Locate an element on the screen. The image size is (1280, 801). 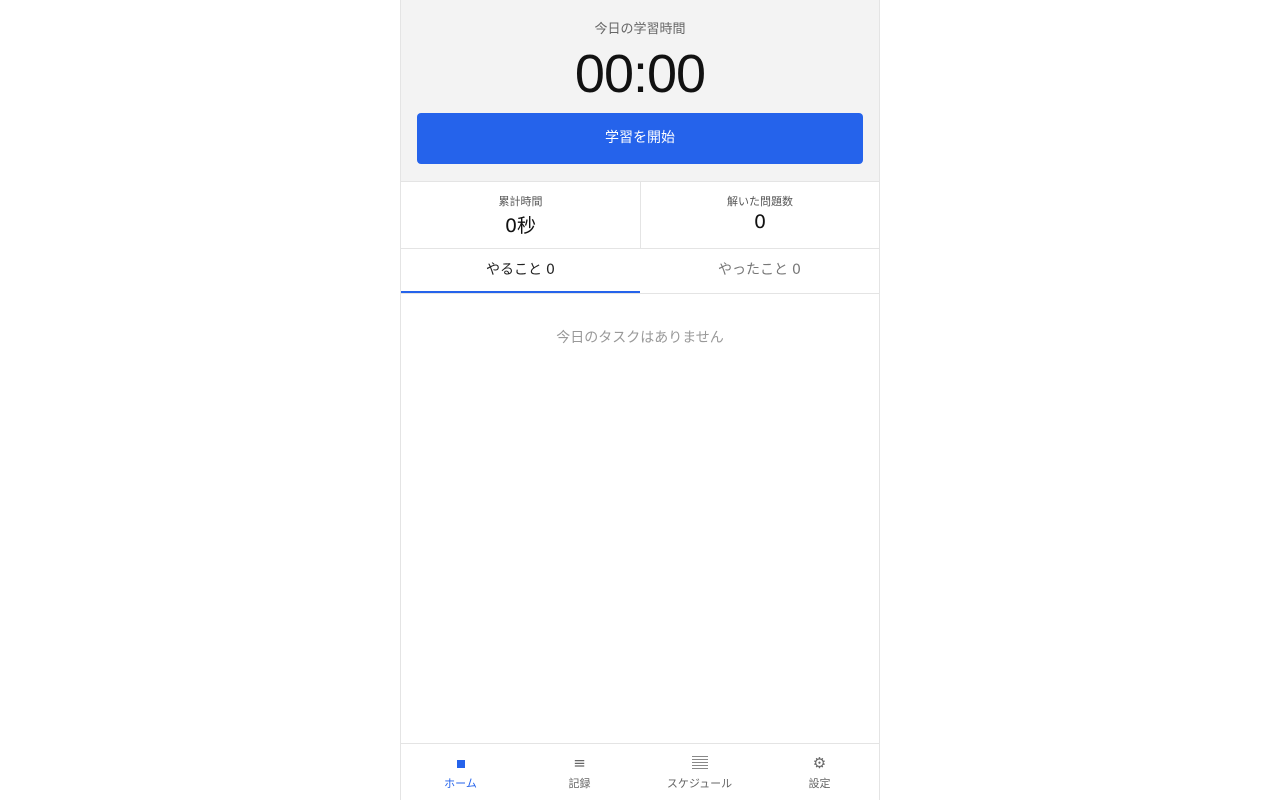
tab-todo-count: 0 is located at coordinates (550, 270).